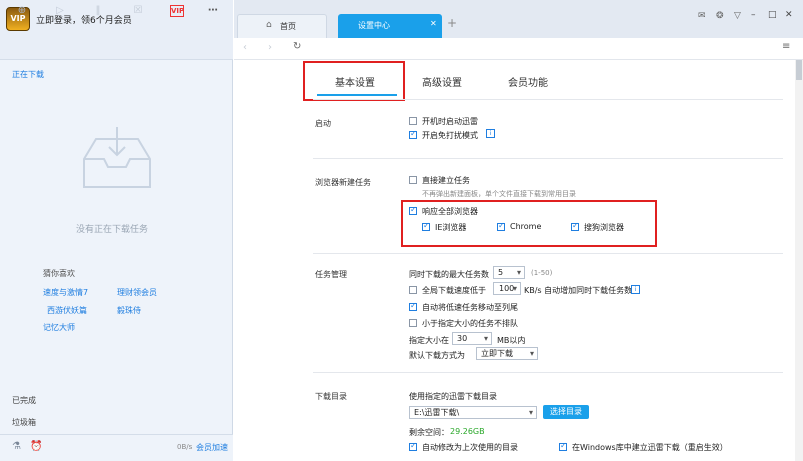 The image size is (803, 461). What do you see at coordinates (720, 16) in the screenshot?
I see `skin-icon: ❂` at bounding box center [720, 16].